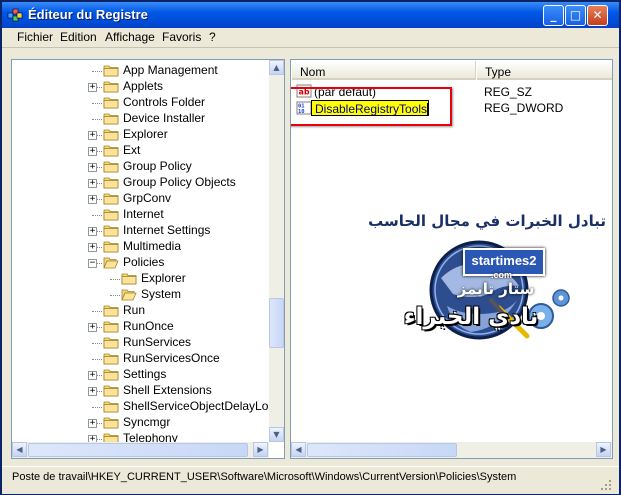  Describe the element at coordinates (132, 150) in the screenshot. I see `tree-item-label: Ext` at that location.